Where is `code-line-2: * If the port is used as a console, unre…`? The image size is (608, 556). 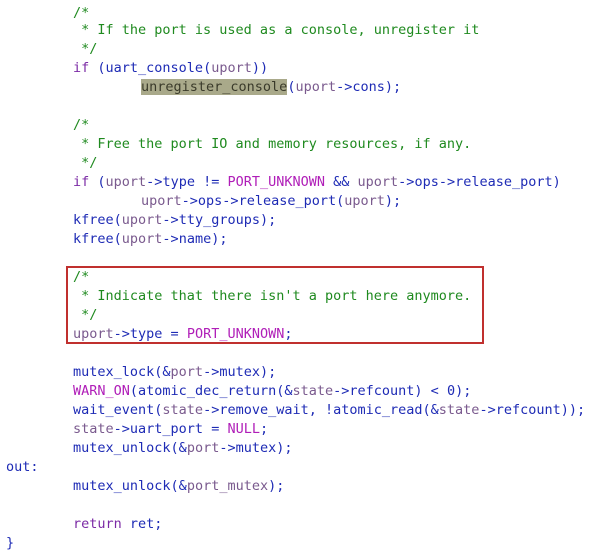
code-line-2: * If the port is used as a console, unre… is located at coordinates (276, 30).